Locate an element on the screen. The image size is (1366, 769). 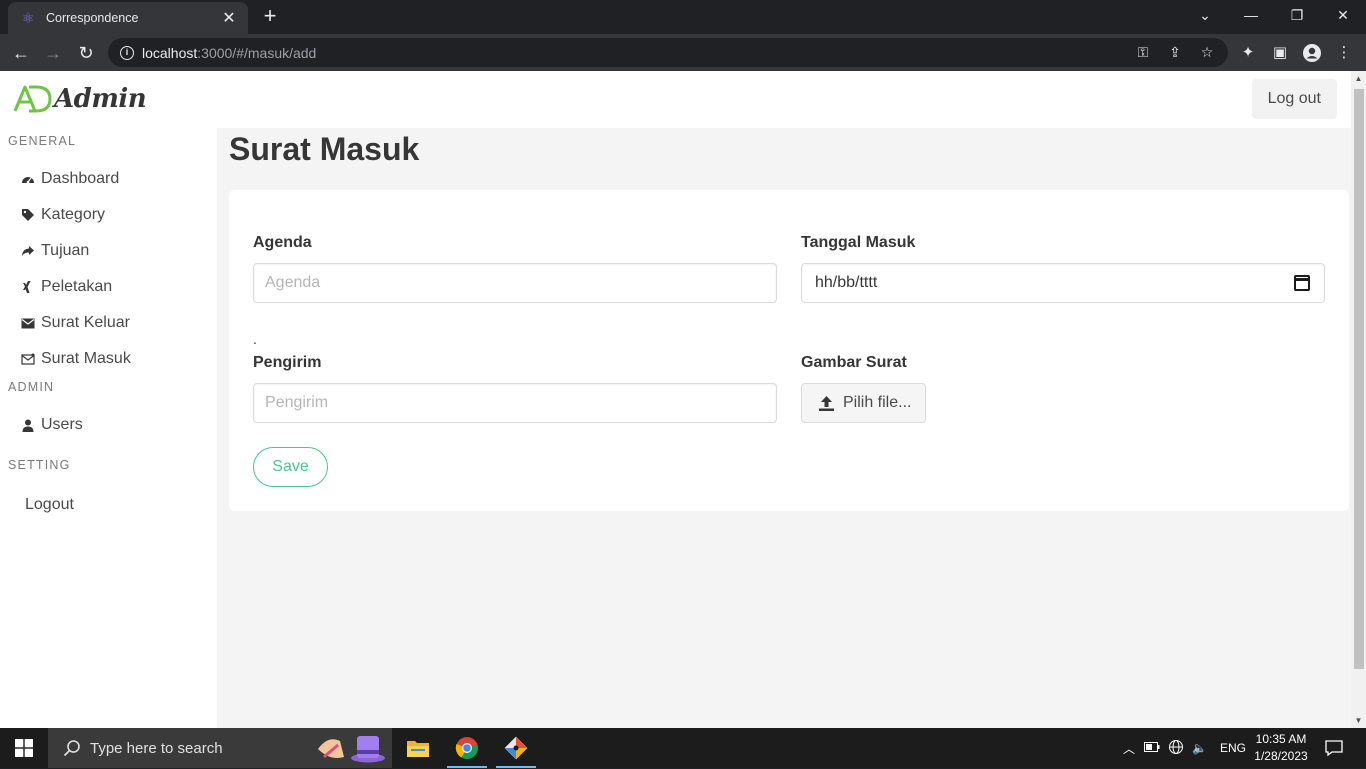
taskbar-search-box: Type here to search is located at coordinates (220, 748).